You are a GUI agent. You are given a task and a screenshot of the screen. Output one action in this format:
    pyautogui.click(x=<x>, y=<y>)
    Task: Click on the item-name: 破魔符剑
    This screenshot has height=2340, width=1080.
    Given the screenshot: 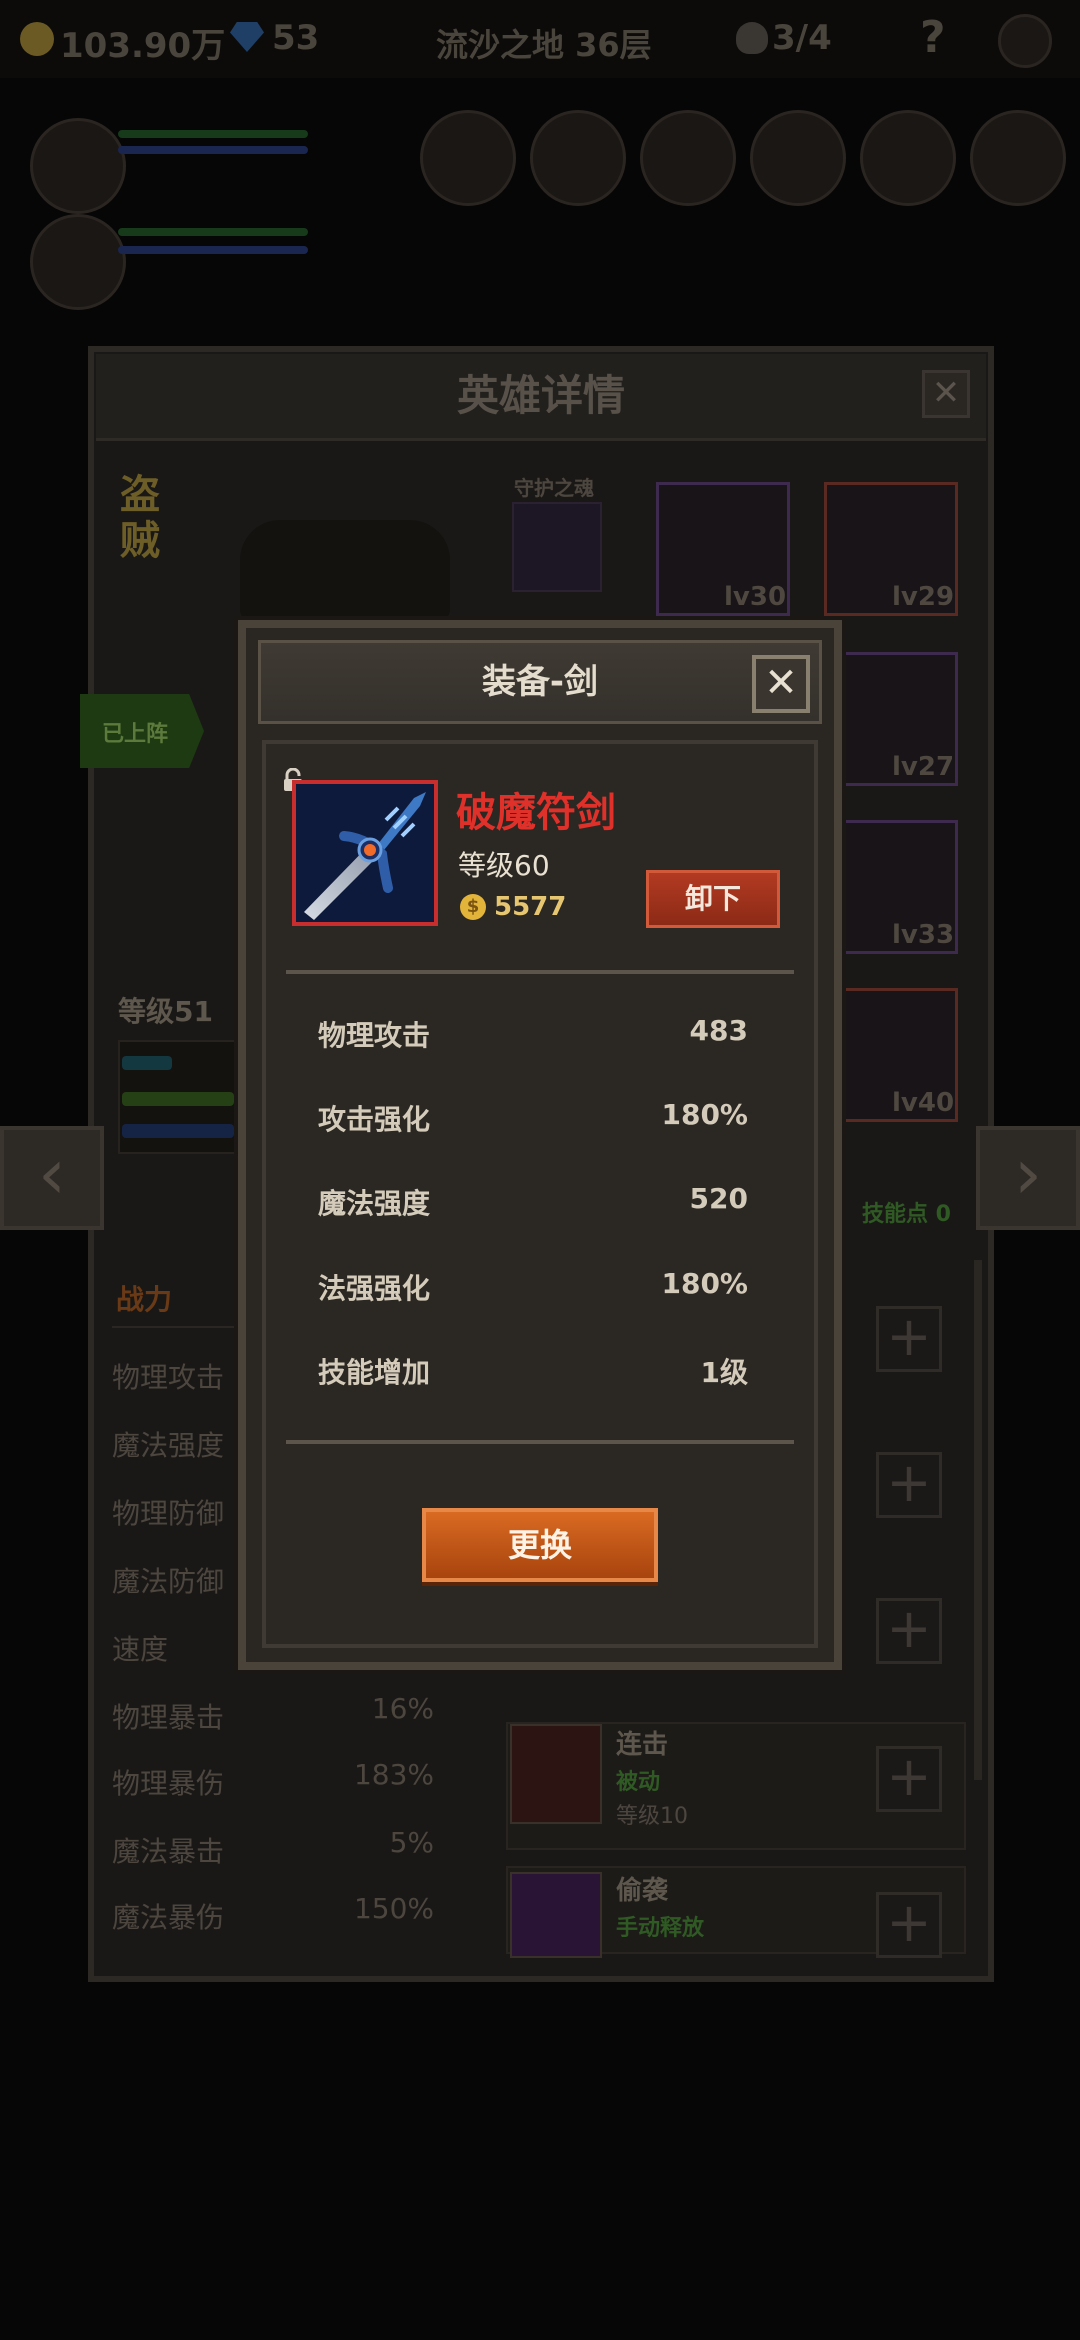 What is the action you would take?
    pyautogui.click(x=536, y=813)
    